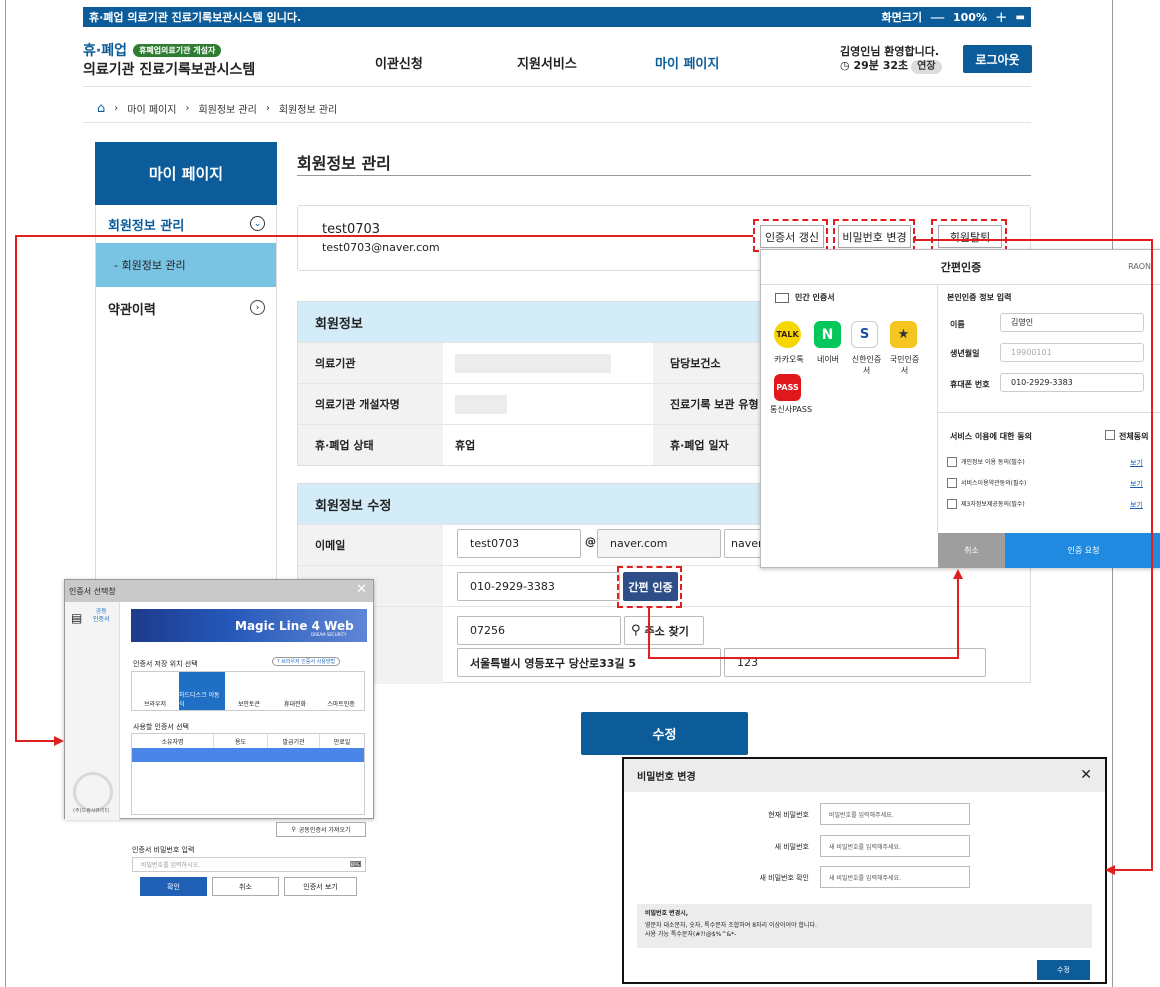 The width and height of the screenshot is (1160, 987). I want to click on watermark-logo, so click(93, 792).